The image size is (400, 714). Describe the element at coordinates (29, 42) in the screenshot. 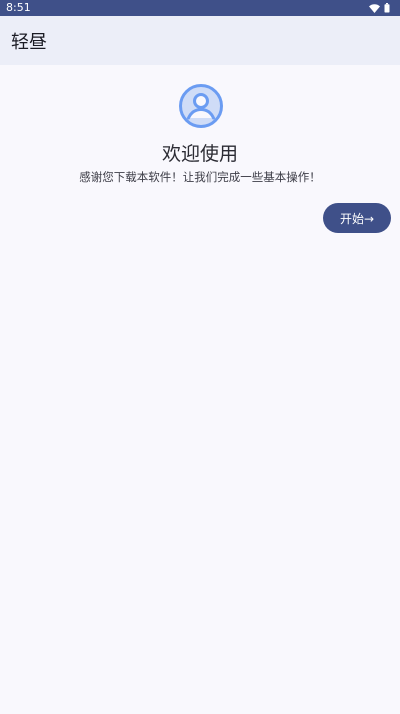

I see `app-title: 轻昼` at that location.